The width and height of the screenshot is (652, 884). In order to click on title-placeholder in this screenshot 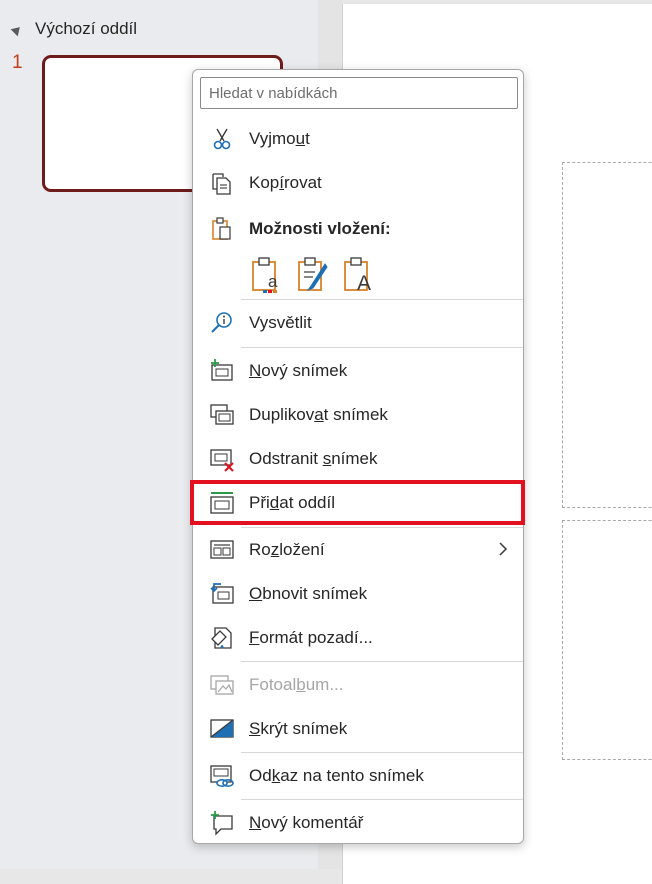, I will do `click(607, 335)`.